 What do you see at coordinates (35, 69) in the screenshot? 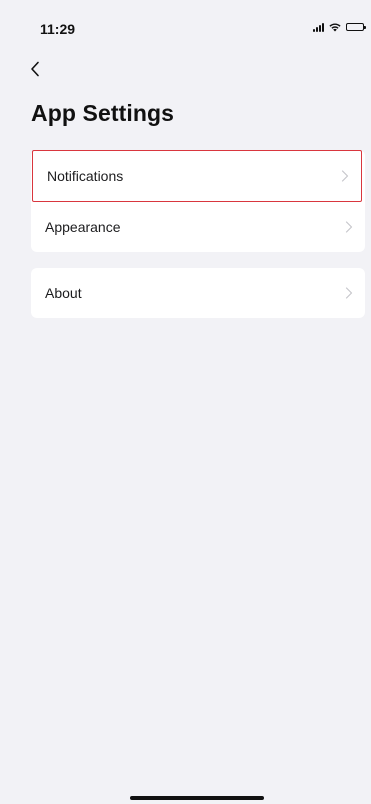
I see `chevron-left-icon` at bounding box center [35, 69].